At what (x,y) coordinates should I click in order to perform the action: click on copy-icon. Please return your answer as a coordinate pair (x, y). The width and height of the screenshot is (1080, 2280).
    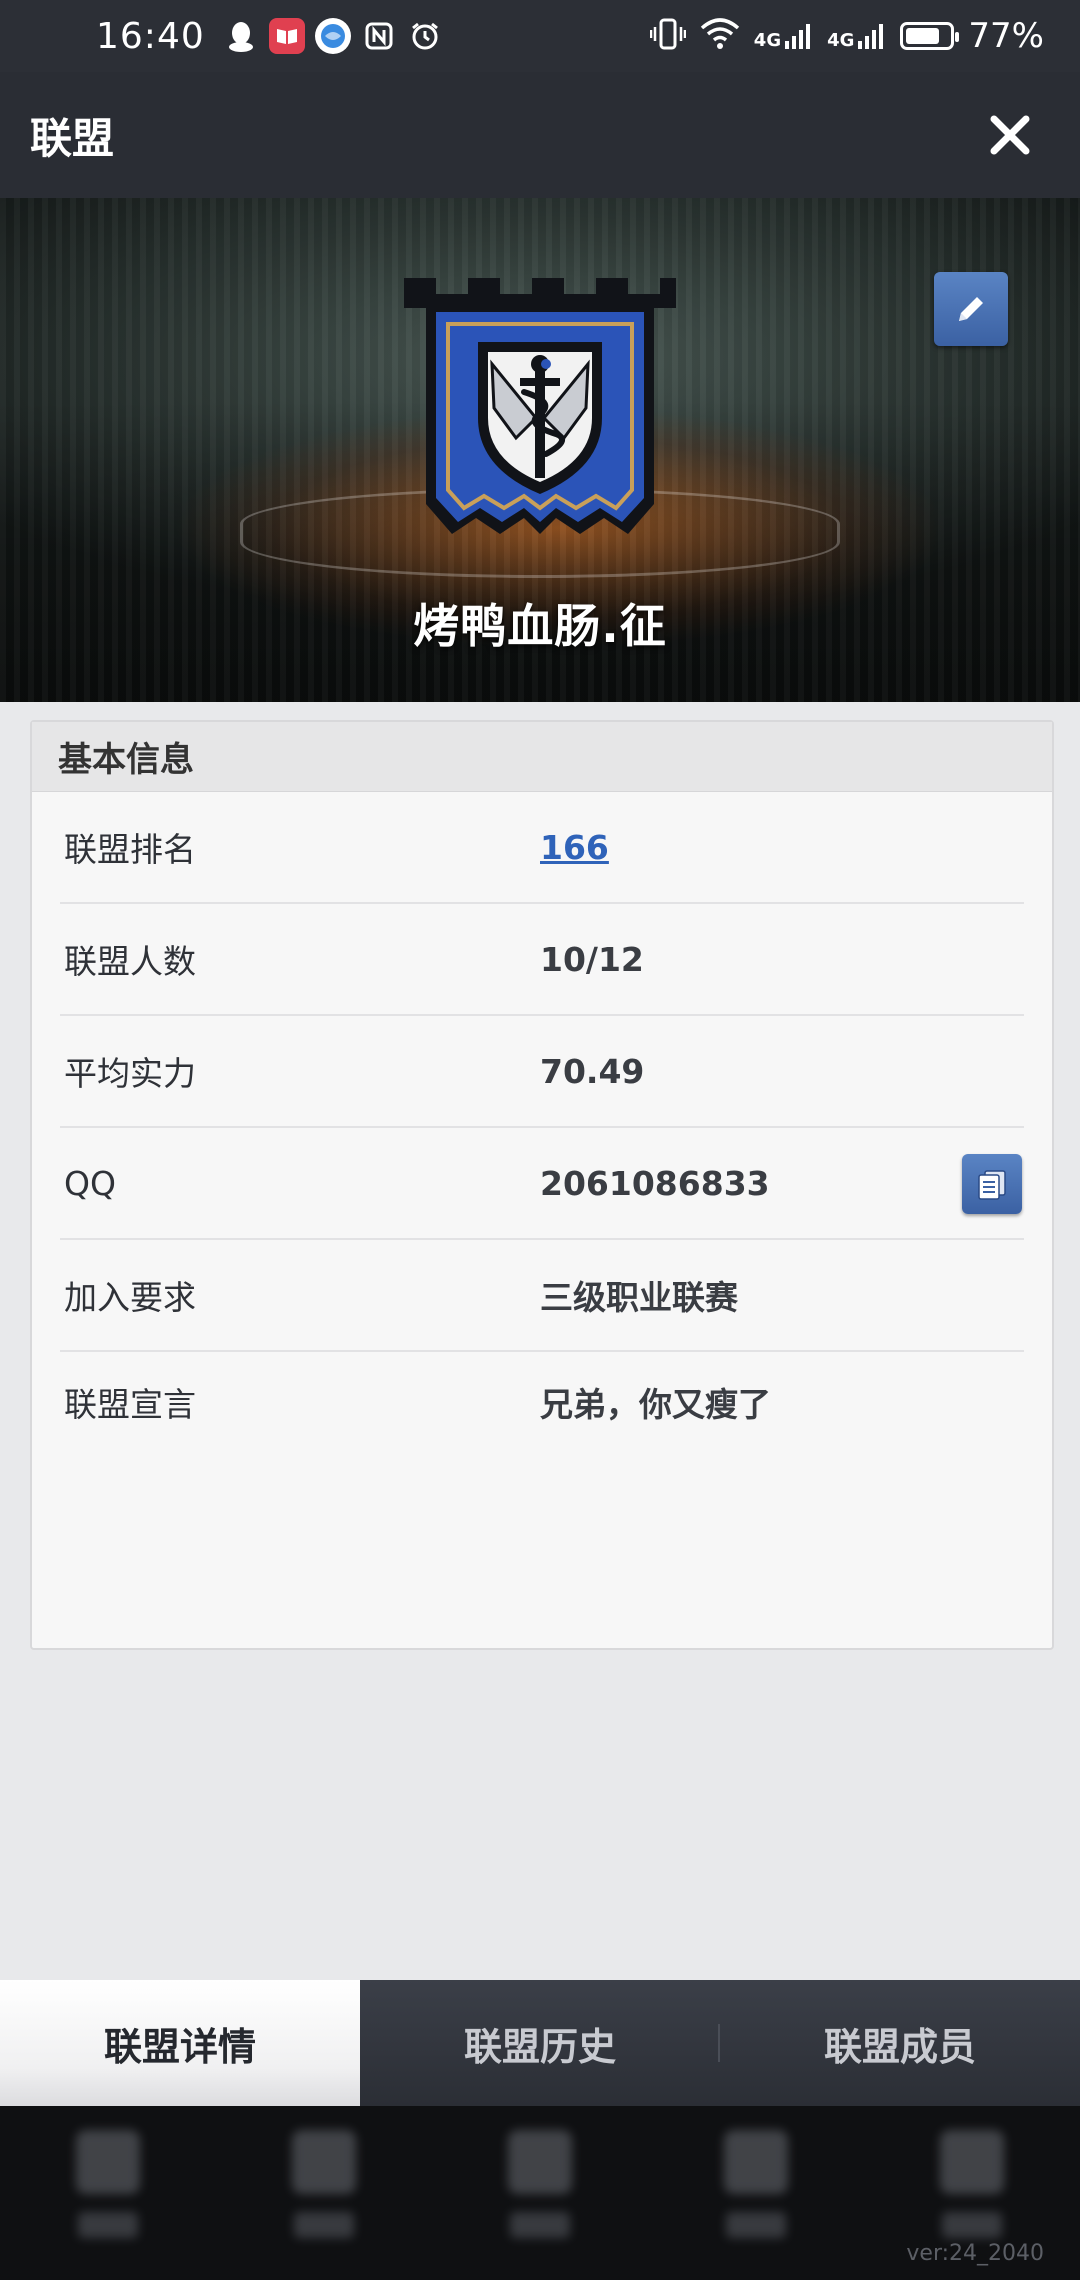
    Looking at the image, I should click on (992, 1185).